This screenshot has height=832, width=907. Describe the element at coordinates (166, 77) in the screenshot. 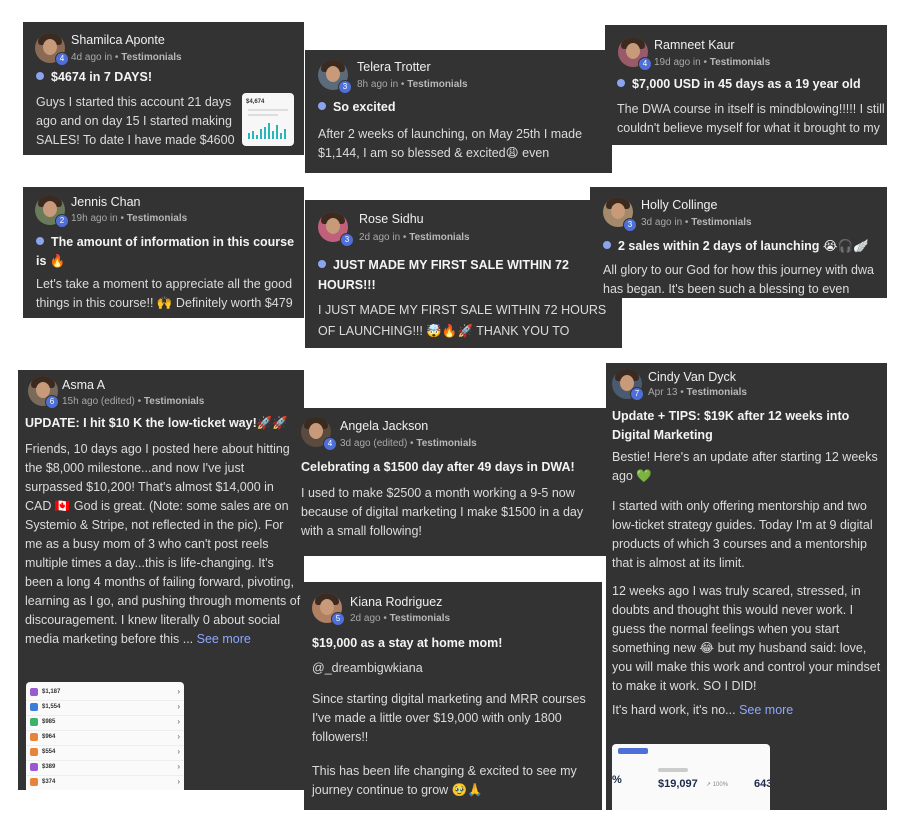

I see `post-title: $4674 in 7 DAYS!` at that location.